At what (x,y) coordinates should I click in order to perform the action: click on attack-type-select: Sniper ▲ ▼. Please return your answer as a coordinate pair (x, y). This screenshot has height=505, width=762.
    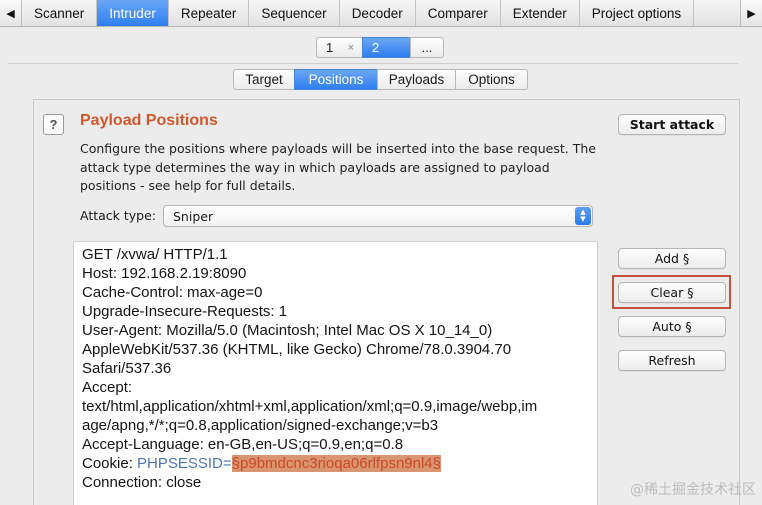
    Looking at the image, I should click on (378, 216).